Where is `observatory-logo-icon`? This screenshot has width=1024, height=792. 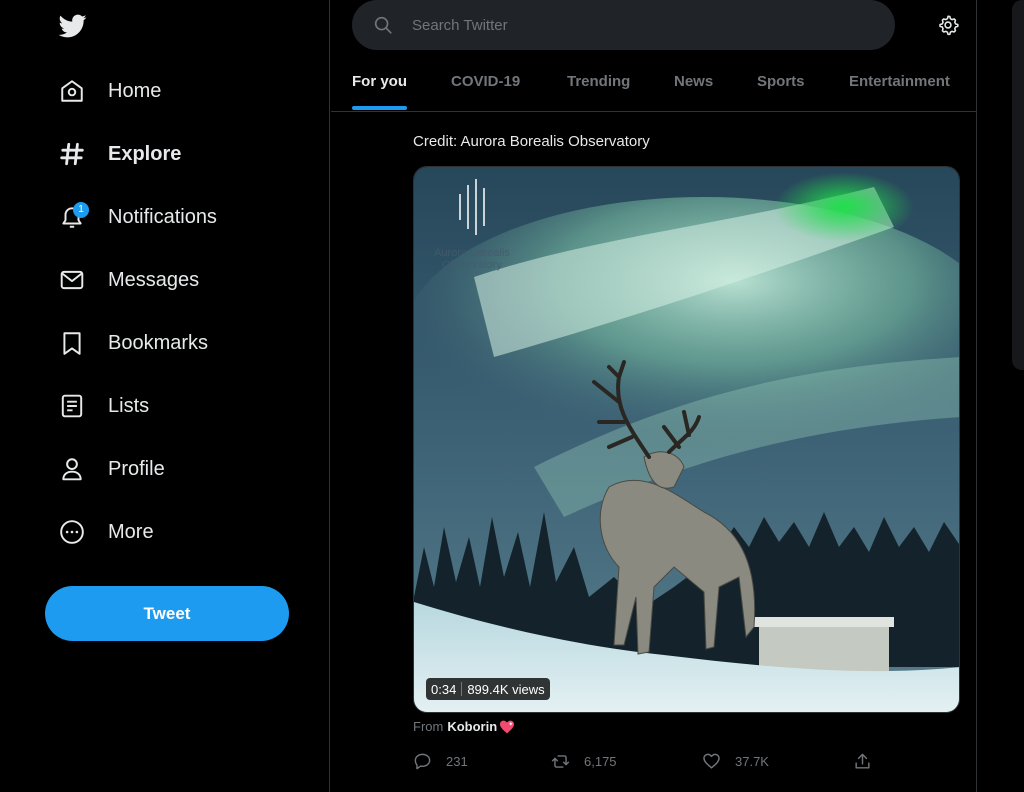 observatory-logo-icon is located at coordinates (472, 207).